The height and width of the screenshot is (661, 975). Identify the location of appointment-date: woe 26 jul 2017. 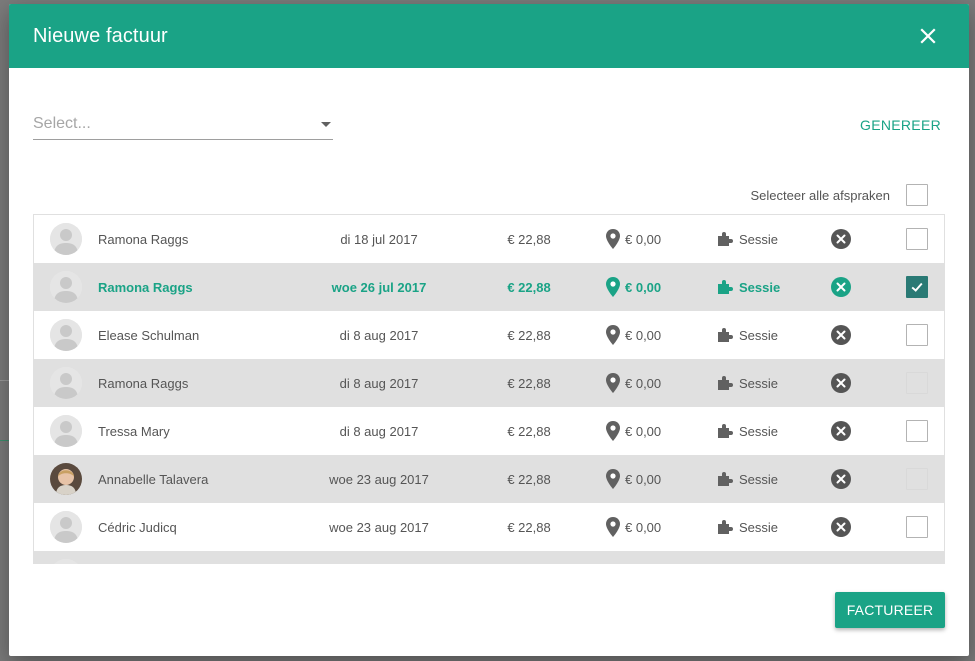
(379, 287).